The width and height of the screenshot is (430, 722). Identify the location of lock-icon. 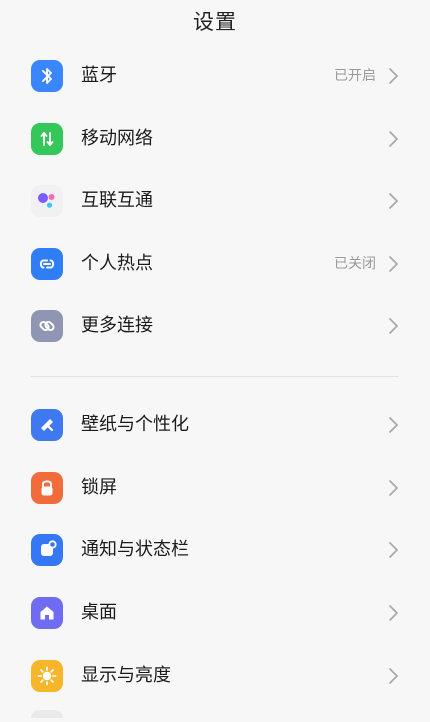
(47, 488).